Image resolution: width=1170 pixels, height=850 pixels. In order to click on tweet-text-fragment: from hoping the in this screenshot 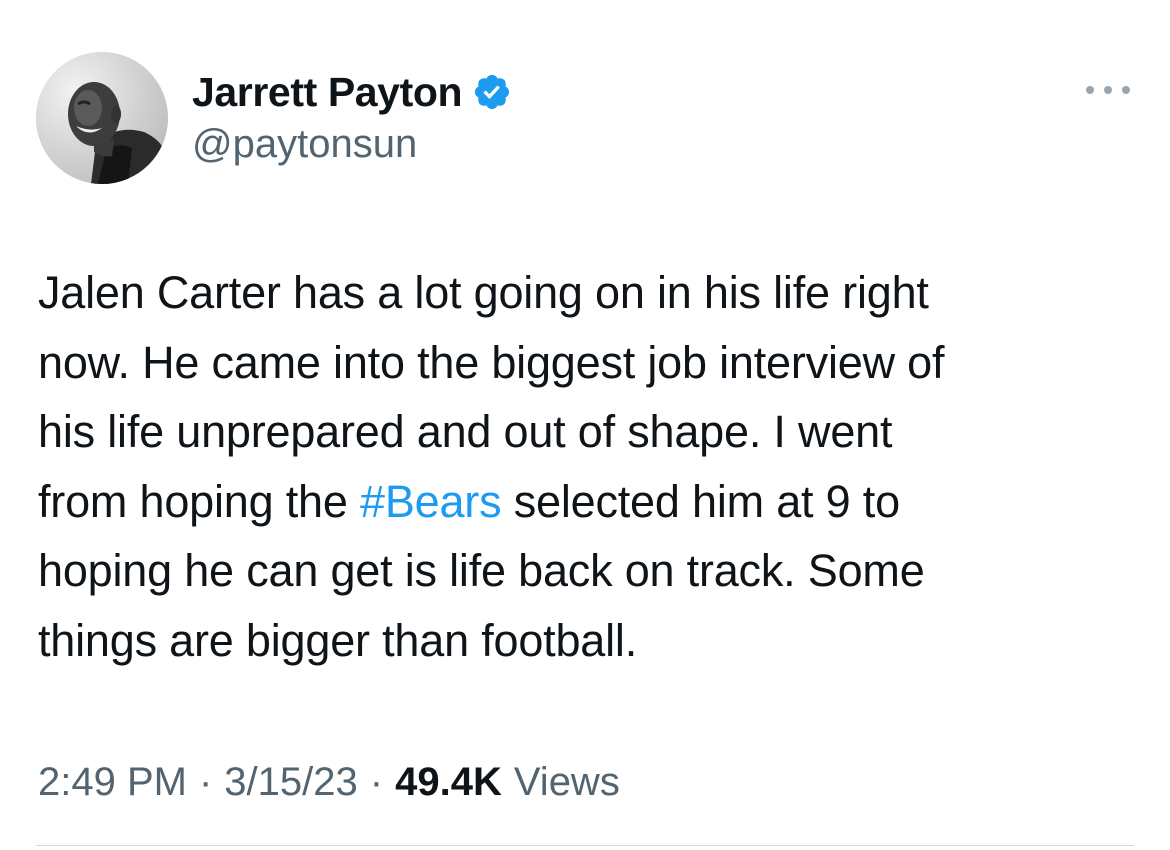, I will do `click(199, 501)`.